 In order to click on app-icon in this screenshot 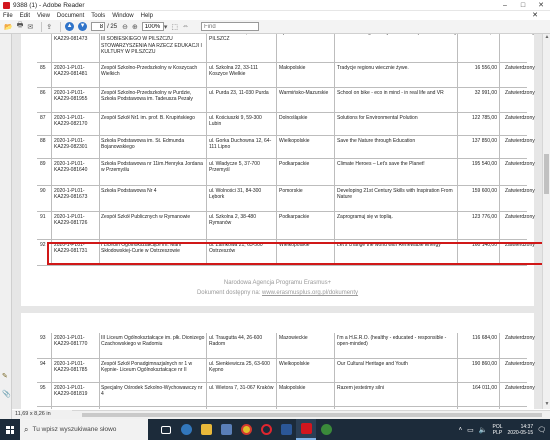, I will do `click(326, 429)`.